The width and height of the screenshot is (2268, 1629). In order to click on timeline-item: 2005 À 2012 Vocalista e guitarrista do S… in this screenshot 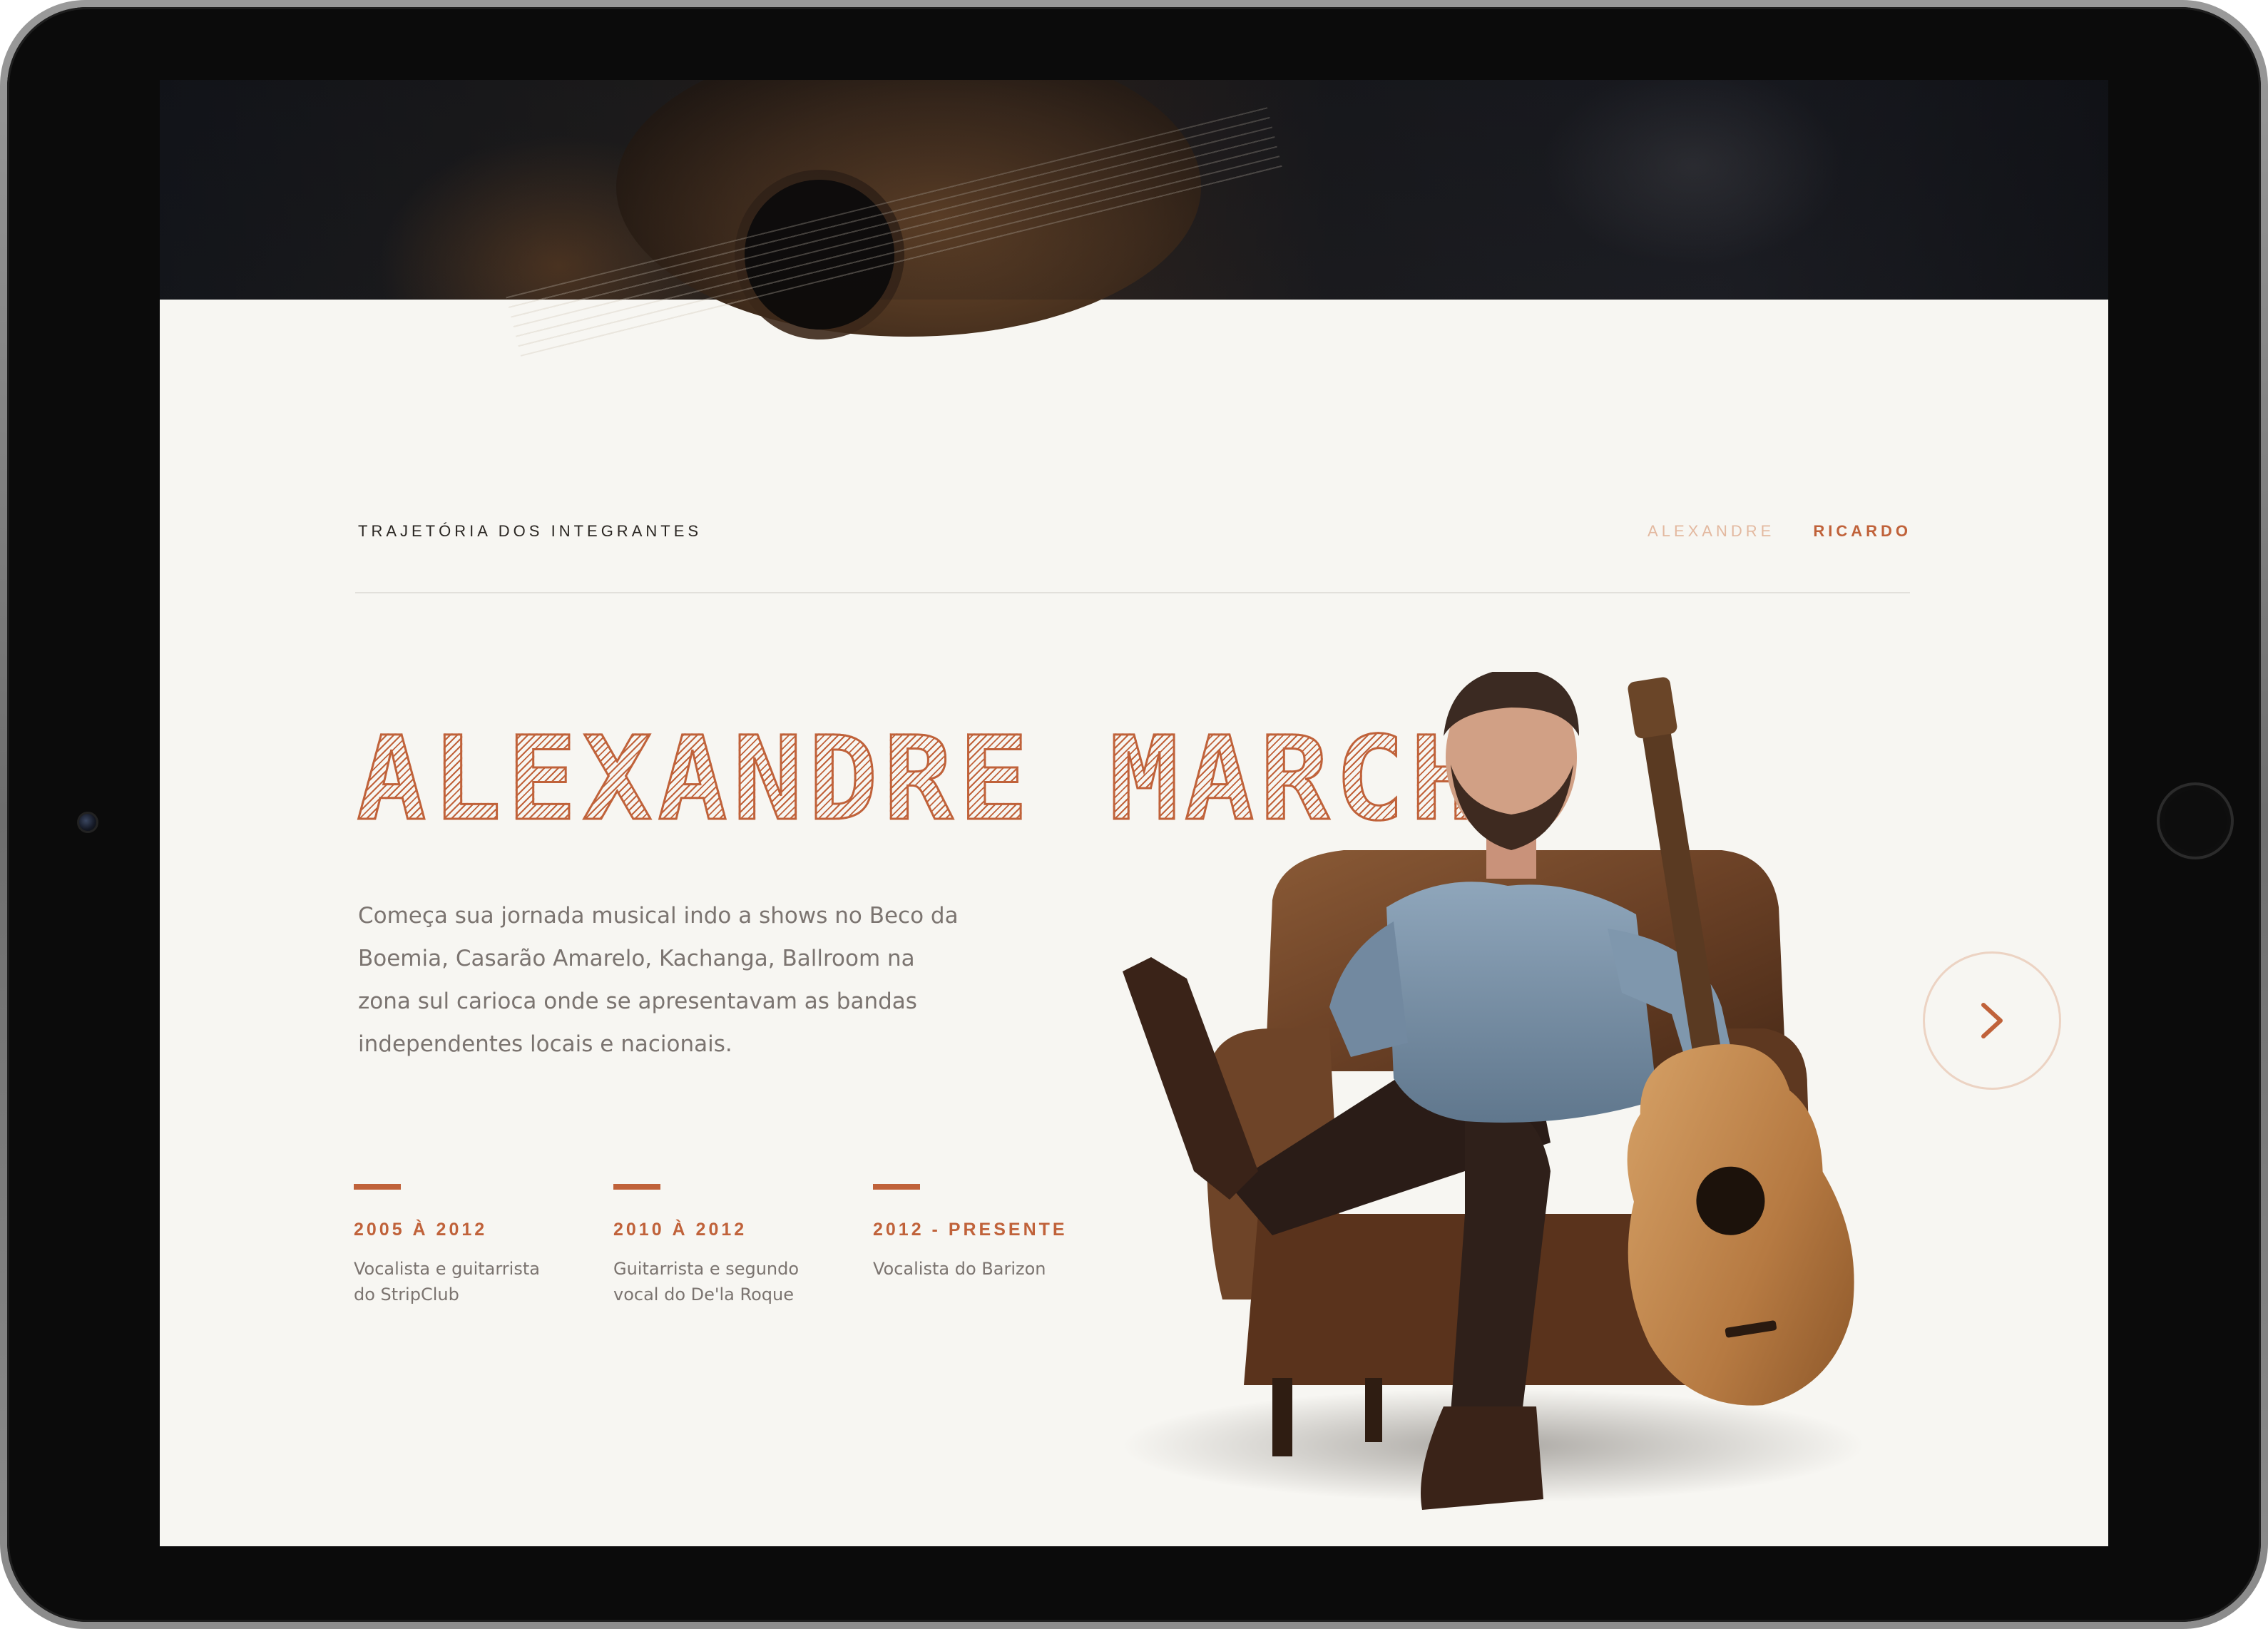, I will do `click(483, 1245)`.